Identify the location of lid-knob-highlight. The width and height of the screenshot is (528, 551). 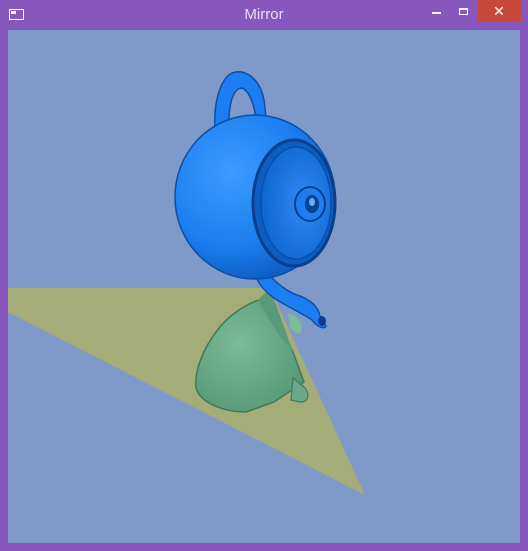
(312, 202).